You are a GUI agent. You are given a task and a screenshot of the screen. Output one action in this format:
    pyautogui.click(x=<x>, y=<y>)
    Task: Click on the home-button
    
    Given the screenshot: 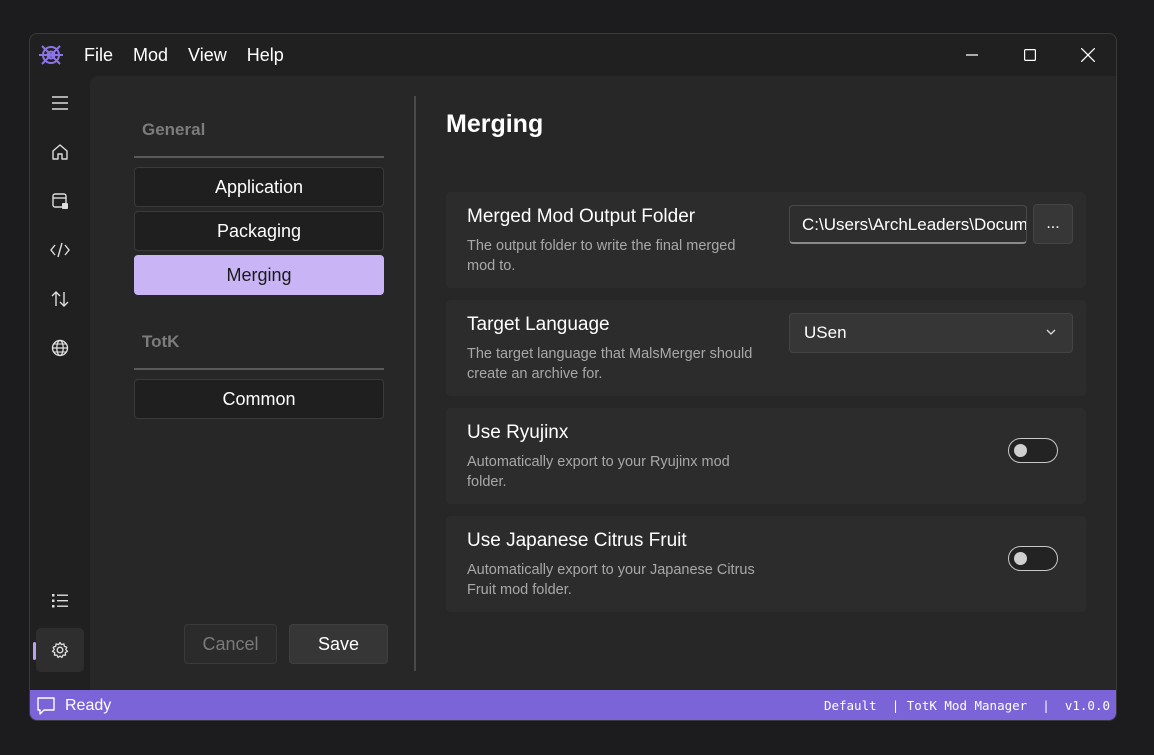 What is the action you would take?
    pyautogui.click(x=60, y=152)
    